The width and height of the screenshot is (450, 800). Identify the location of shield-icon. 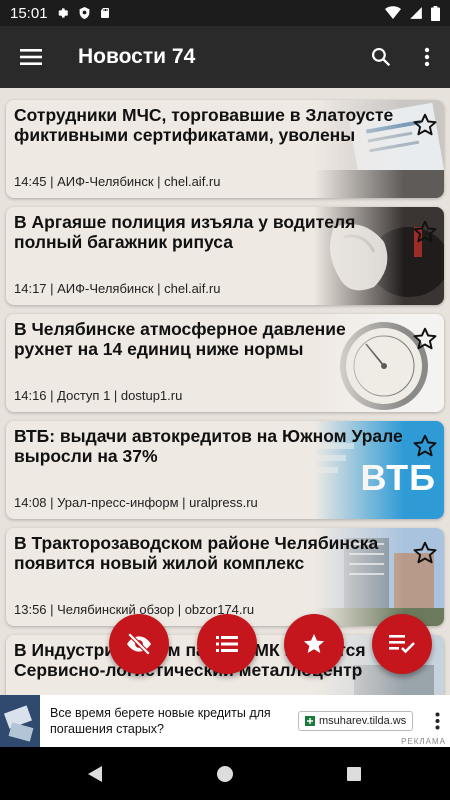
(84, 13).